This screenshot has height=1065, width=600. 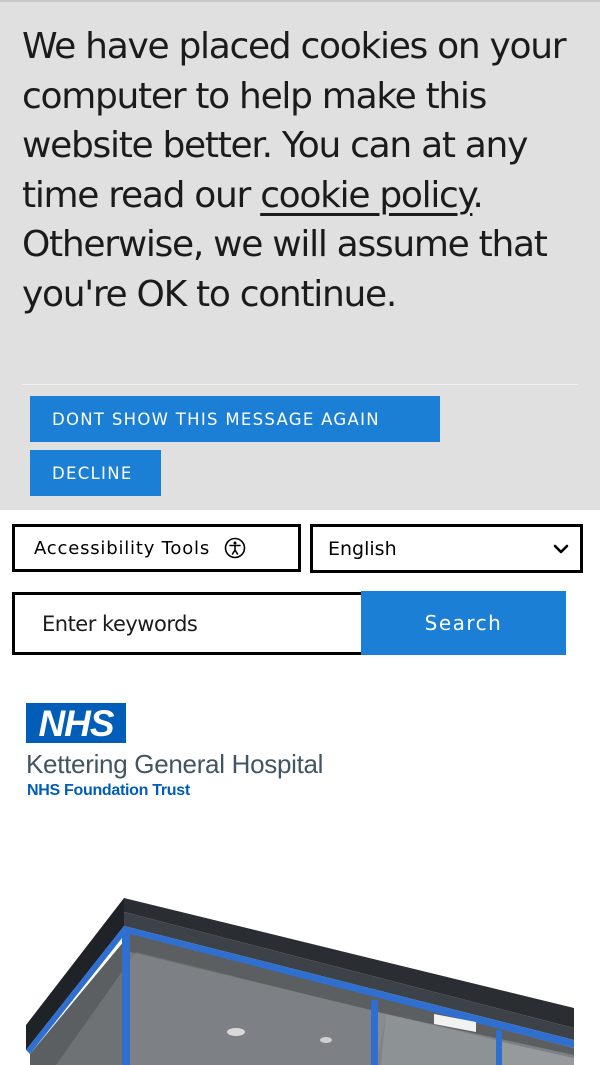 What do you see at coordinates (235, 548) in the screenshot?
I see `accessibility-icon` at bounding box center [235, 548].